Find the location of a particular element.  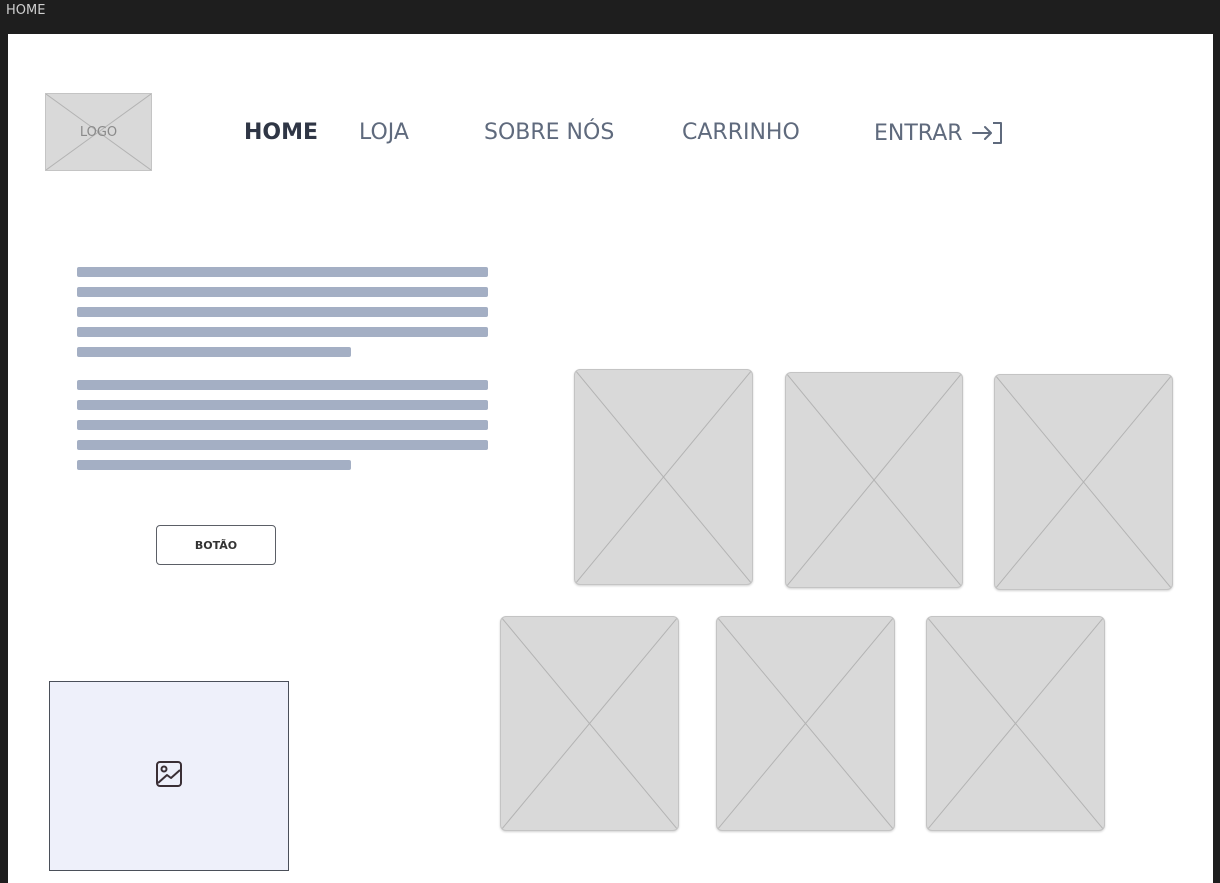

logo-label: LOGO is located at coordinates (98, 132).